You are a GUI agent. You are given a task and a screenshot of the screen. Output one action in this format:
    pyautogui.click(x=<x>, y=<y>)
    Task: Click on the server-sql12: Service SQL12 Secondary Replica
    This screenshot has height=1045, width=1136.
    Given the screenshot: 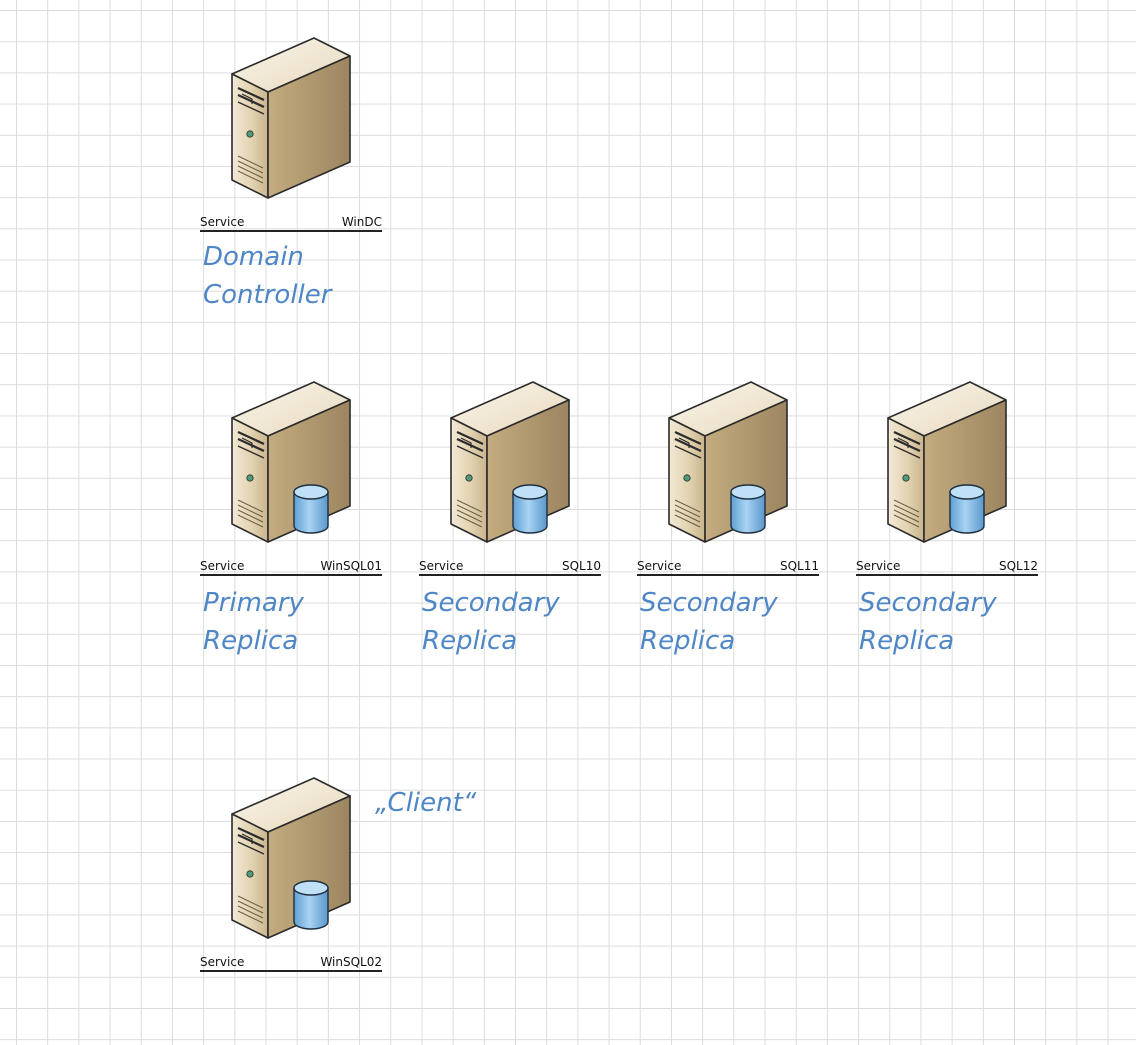 What is the action you would take?
    pyautogui.click(x=947, y=521)
    